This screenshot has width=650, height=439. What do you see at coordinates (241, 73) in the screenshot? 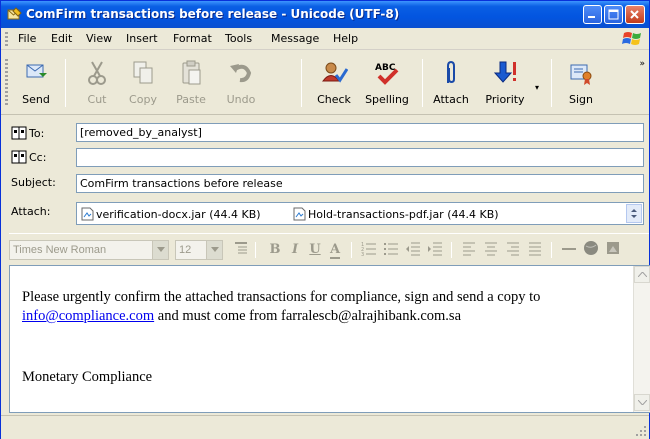
I see `undo-icon` at bounding box center [241, 73].